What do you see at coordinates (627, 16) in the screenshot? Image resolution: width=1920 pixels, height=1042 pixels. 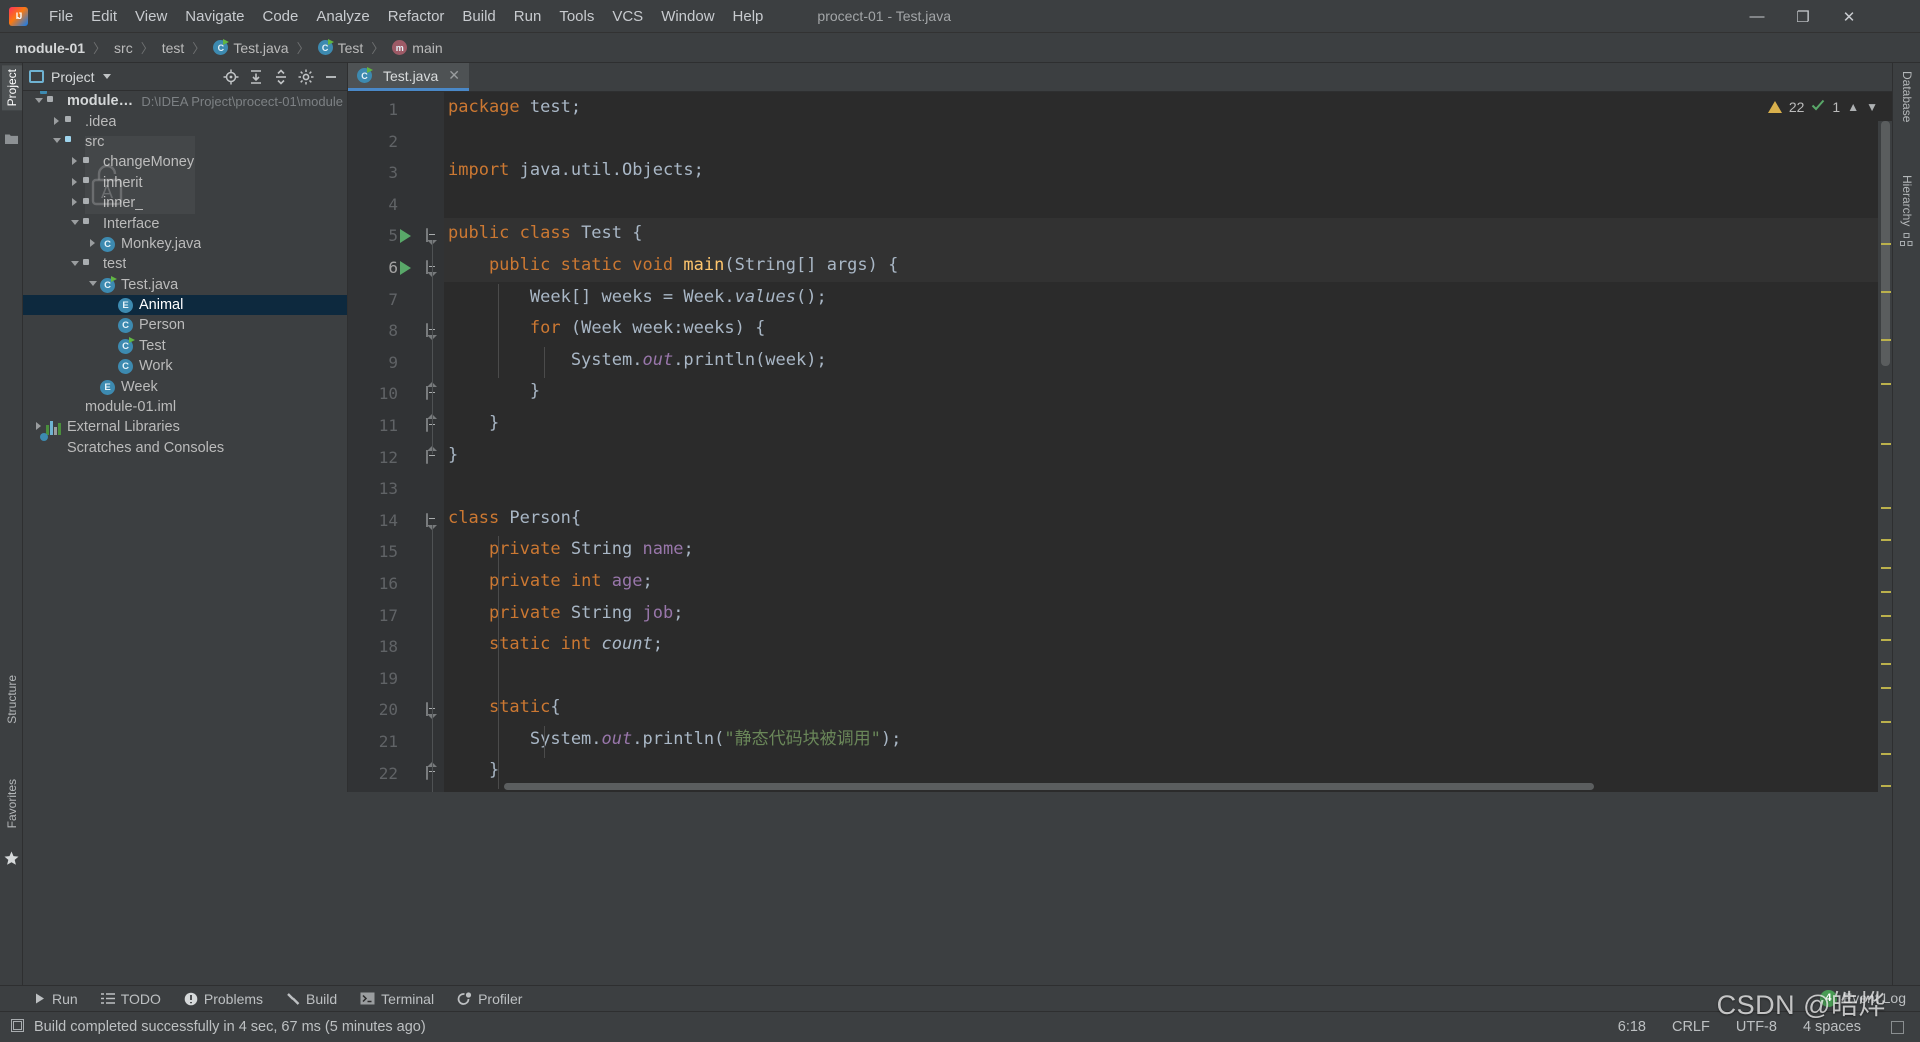 I see `menu-item-vcs: VCS` at bounding box center [627, 16].